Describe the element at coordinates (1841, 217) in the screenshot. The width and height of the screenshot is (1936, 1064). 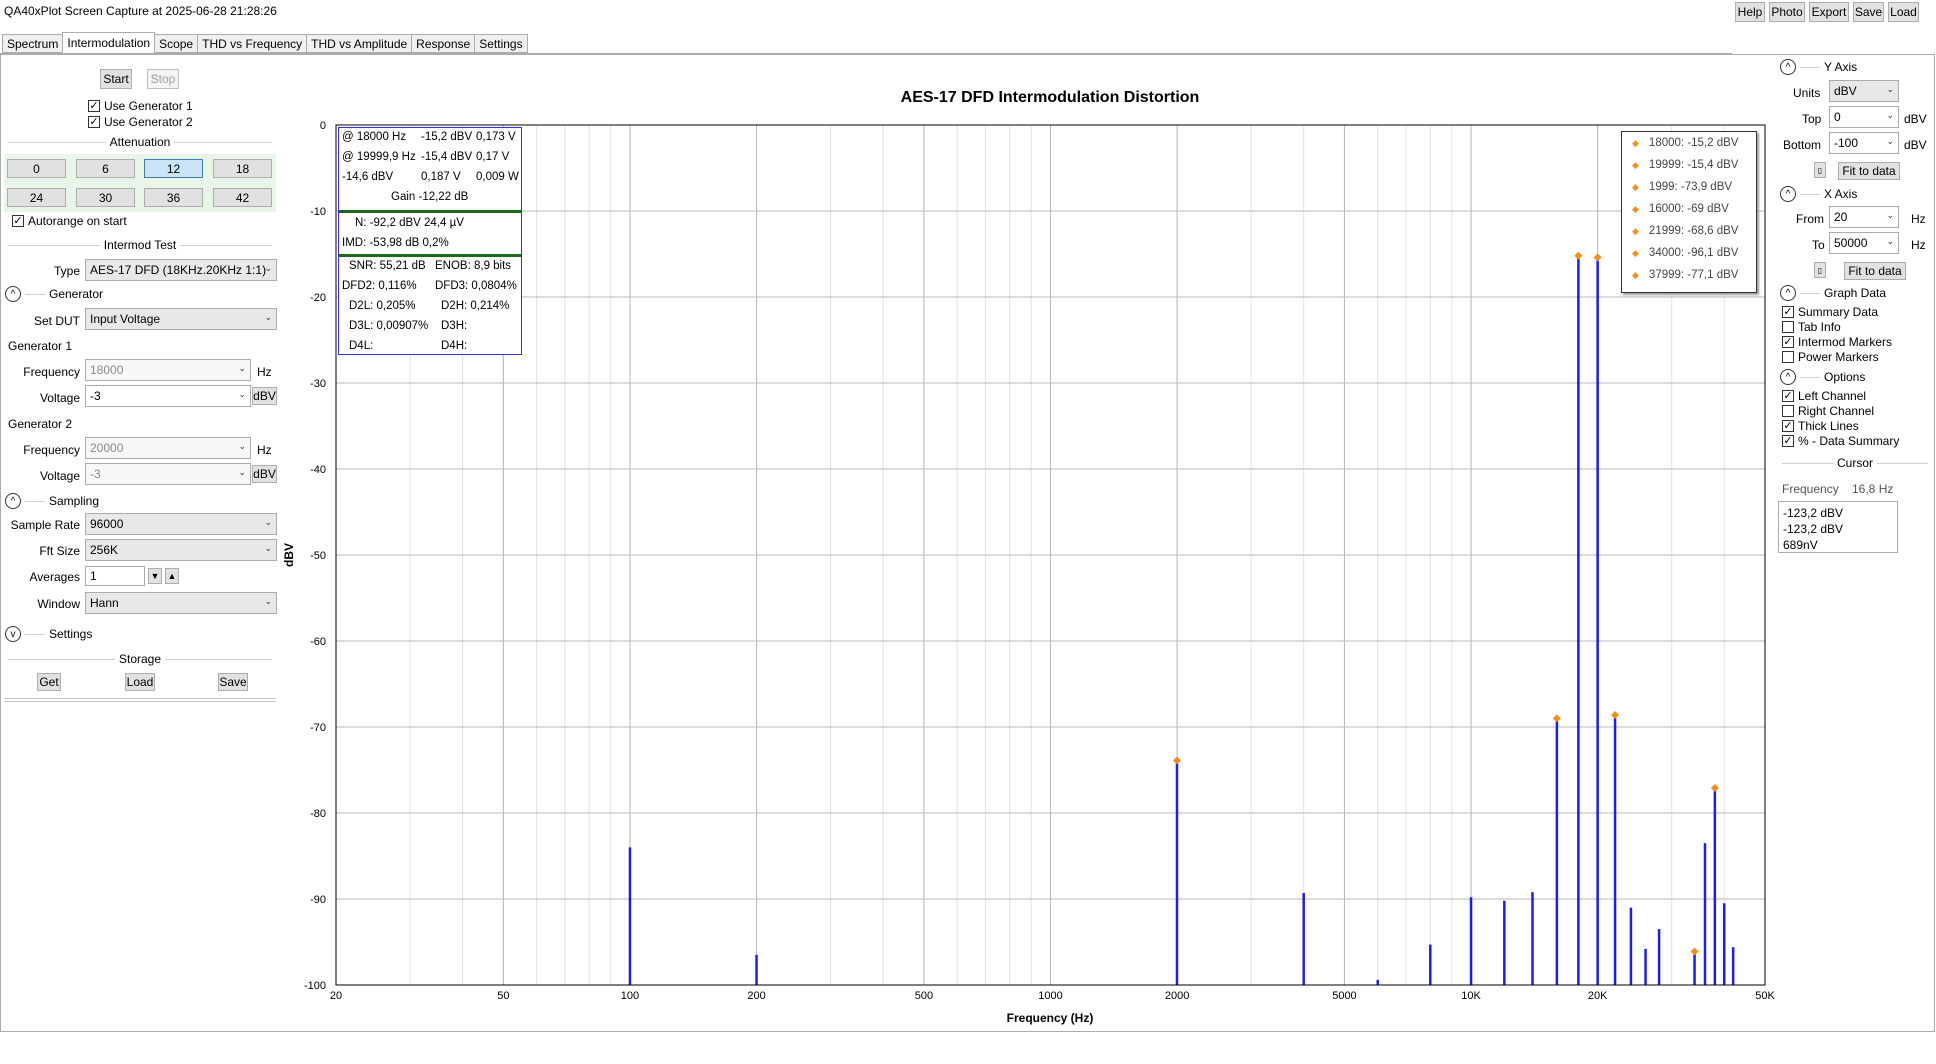
I see `from-value: 20` at that location.